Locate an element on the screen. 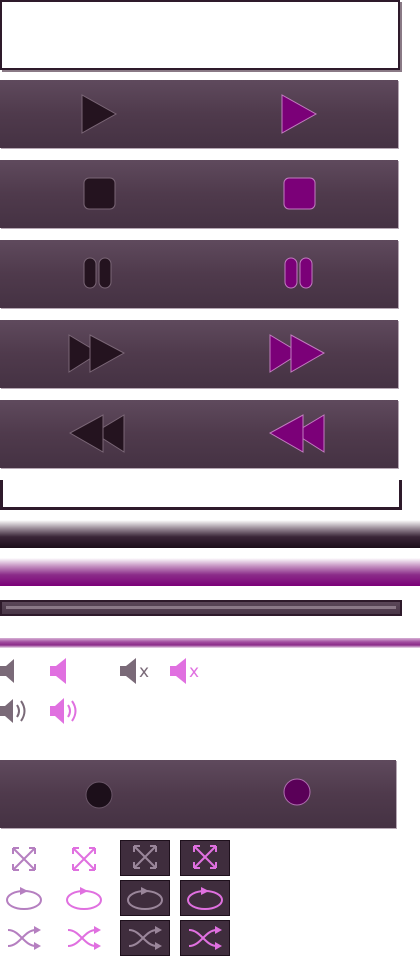  volume-icon is located at coordinates (10, 671).